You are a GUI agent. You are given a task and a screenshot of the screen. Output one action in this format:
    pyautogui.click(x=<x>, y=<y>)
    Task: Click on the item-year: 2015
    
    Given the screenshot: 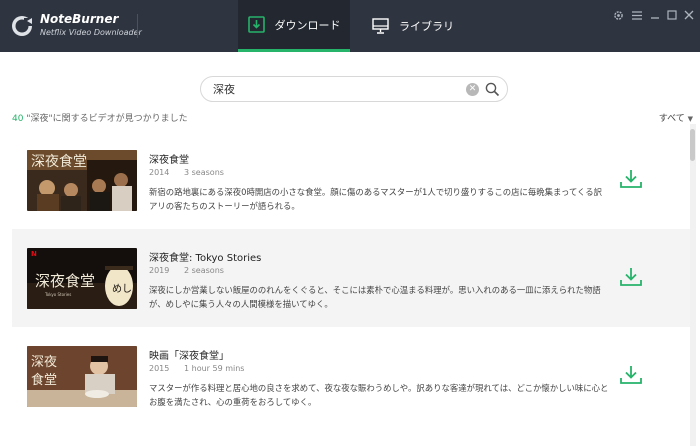 What is the action you would take?
    pyautogui.click(x=159, y=368)
    